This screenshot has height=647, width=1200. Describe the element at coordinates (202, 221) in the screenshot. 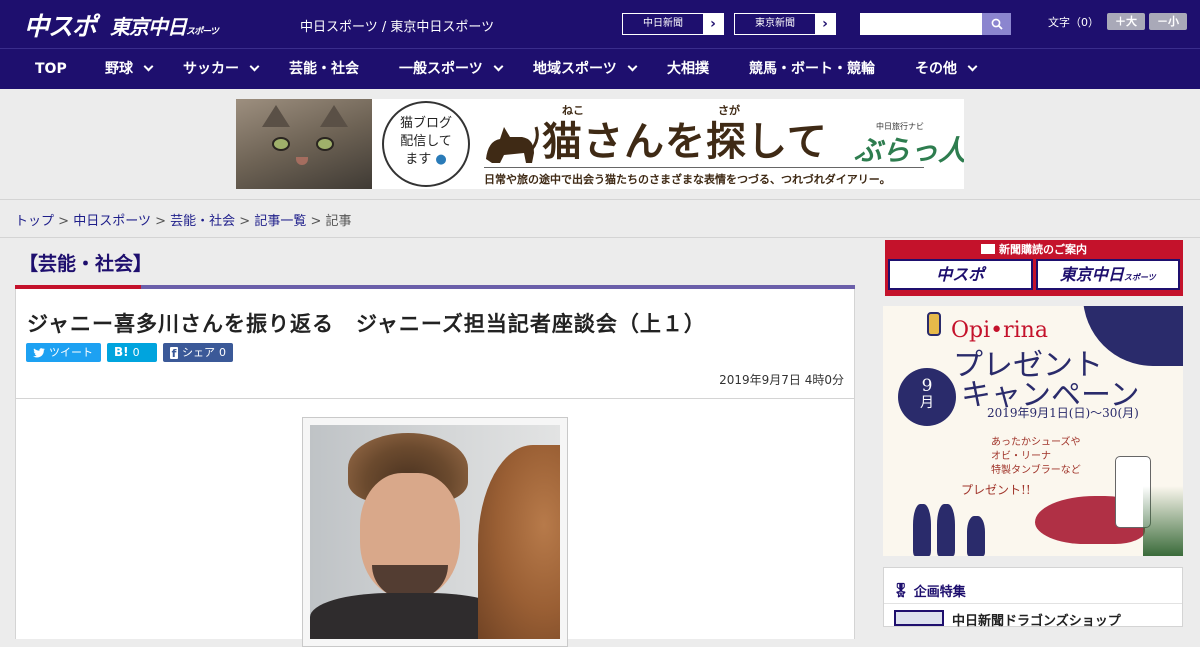

I see `breadcrumb-entertainment: 芸能・社会` at that location.